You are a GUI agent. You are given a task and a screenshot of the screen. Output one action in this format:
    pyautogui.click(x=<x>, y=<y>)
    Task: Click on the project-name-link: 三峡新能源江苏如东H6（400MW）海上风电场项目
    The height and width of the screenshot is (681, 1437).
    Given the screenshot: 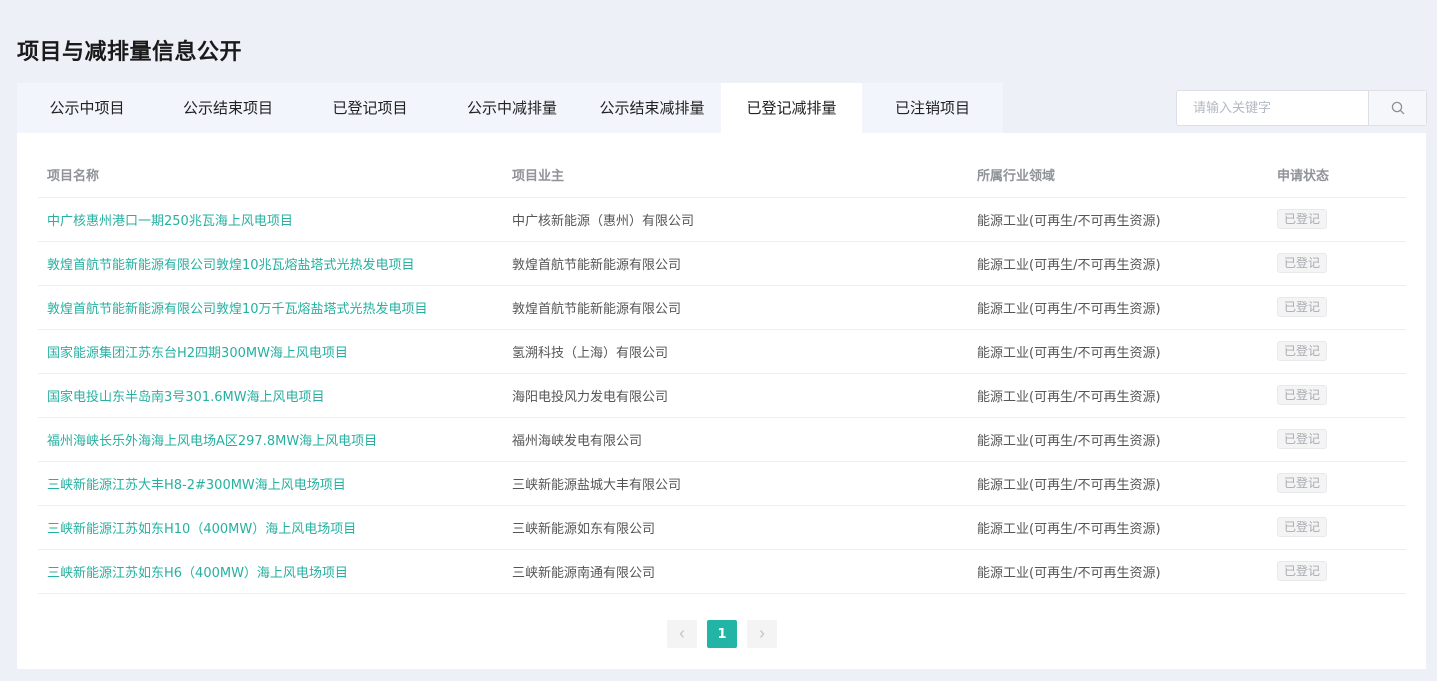 What is the action you would take?
    pyautogui.click(x=197, y=573)
    